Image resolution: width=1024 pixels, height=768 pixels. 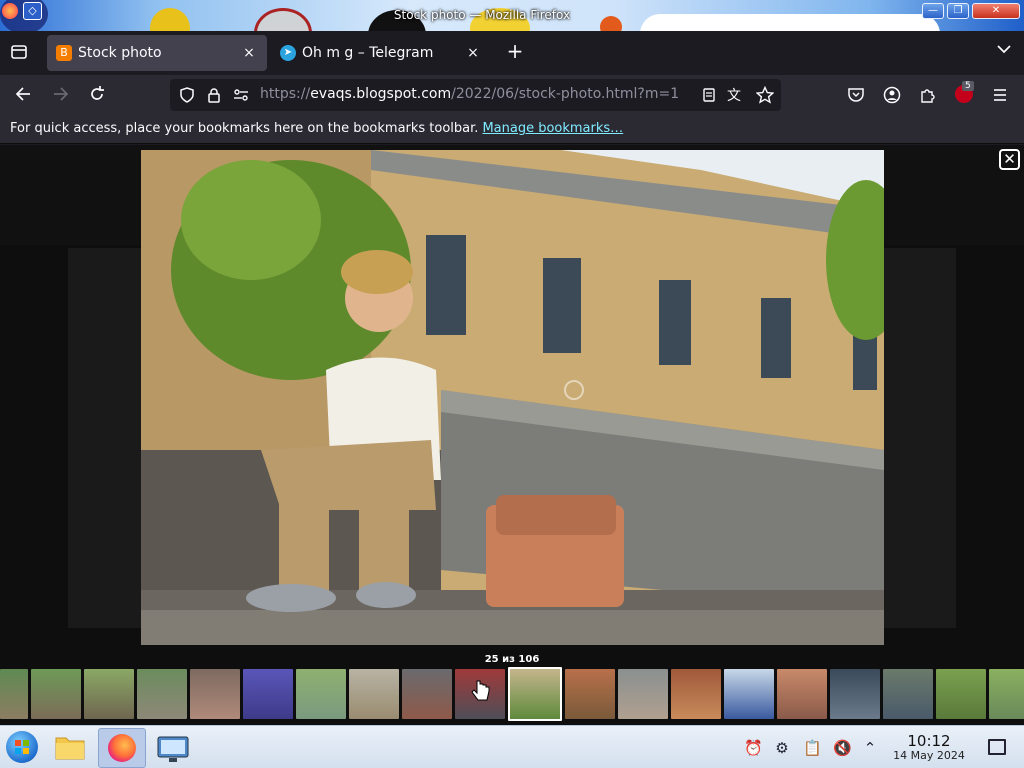 I want to click on tab-label: Stock photo, so click(x=120, y=53).